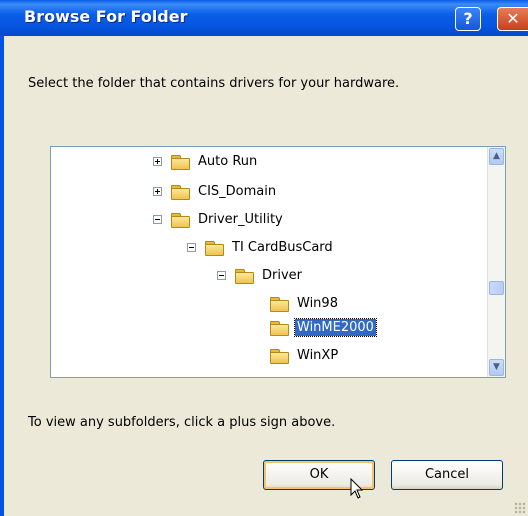 The width and height of the screenshot is (528, 516). I want to click on scroll-up-arrow-icon: ▲, so click(496, 156).